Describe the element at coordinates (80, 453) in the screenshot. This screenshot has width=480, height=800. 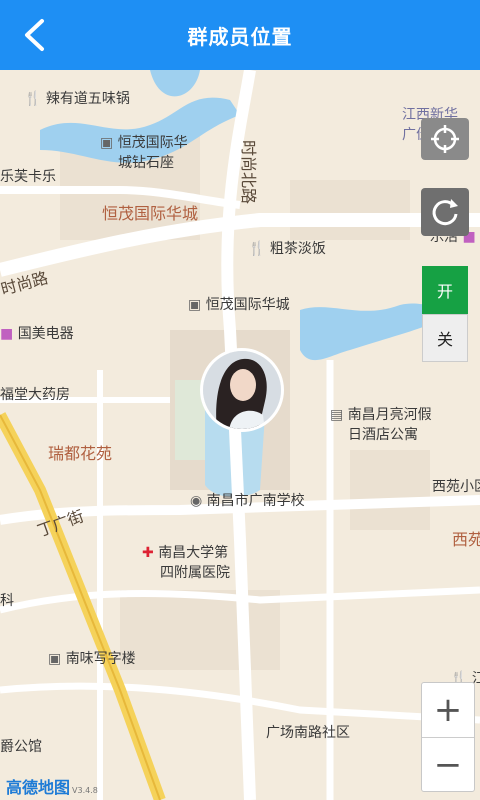
I see `area-ruidu: 瑞都花苑` at that location.